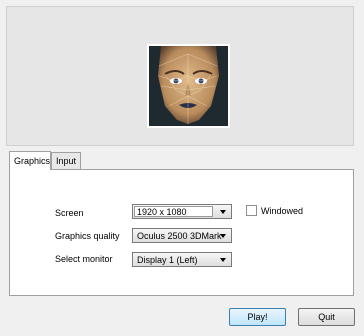  What do you see at coordinates (84, 259) in the screenshot?
I see `select-monitor-label: Select monitor` at bounding box center [84, 259].